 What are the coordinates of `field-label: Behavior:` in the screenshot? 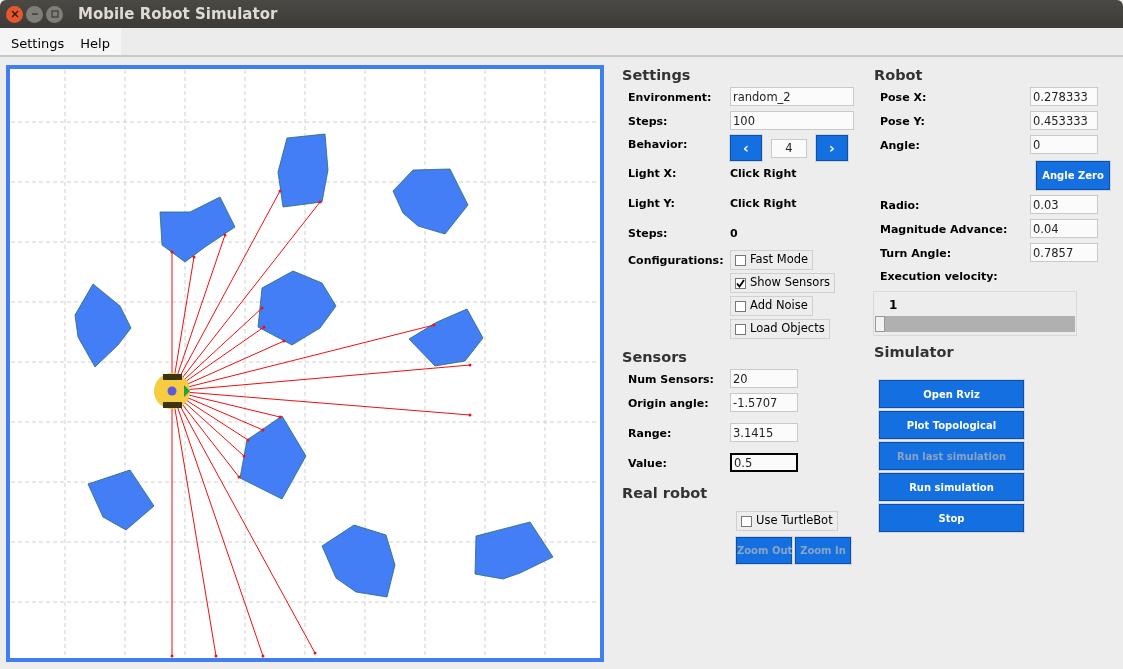 It's located at (658, 145).